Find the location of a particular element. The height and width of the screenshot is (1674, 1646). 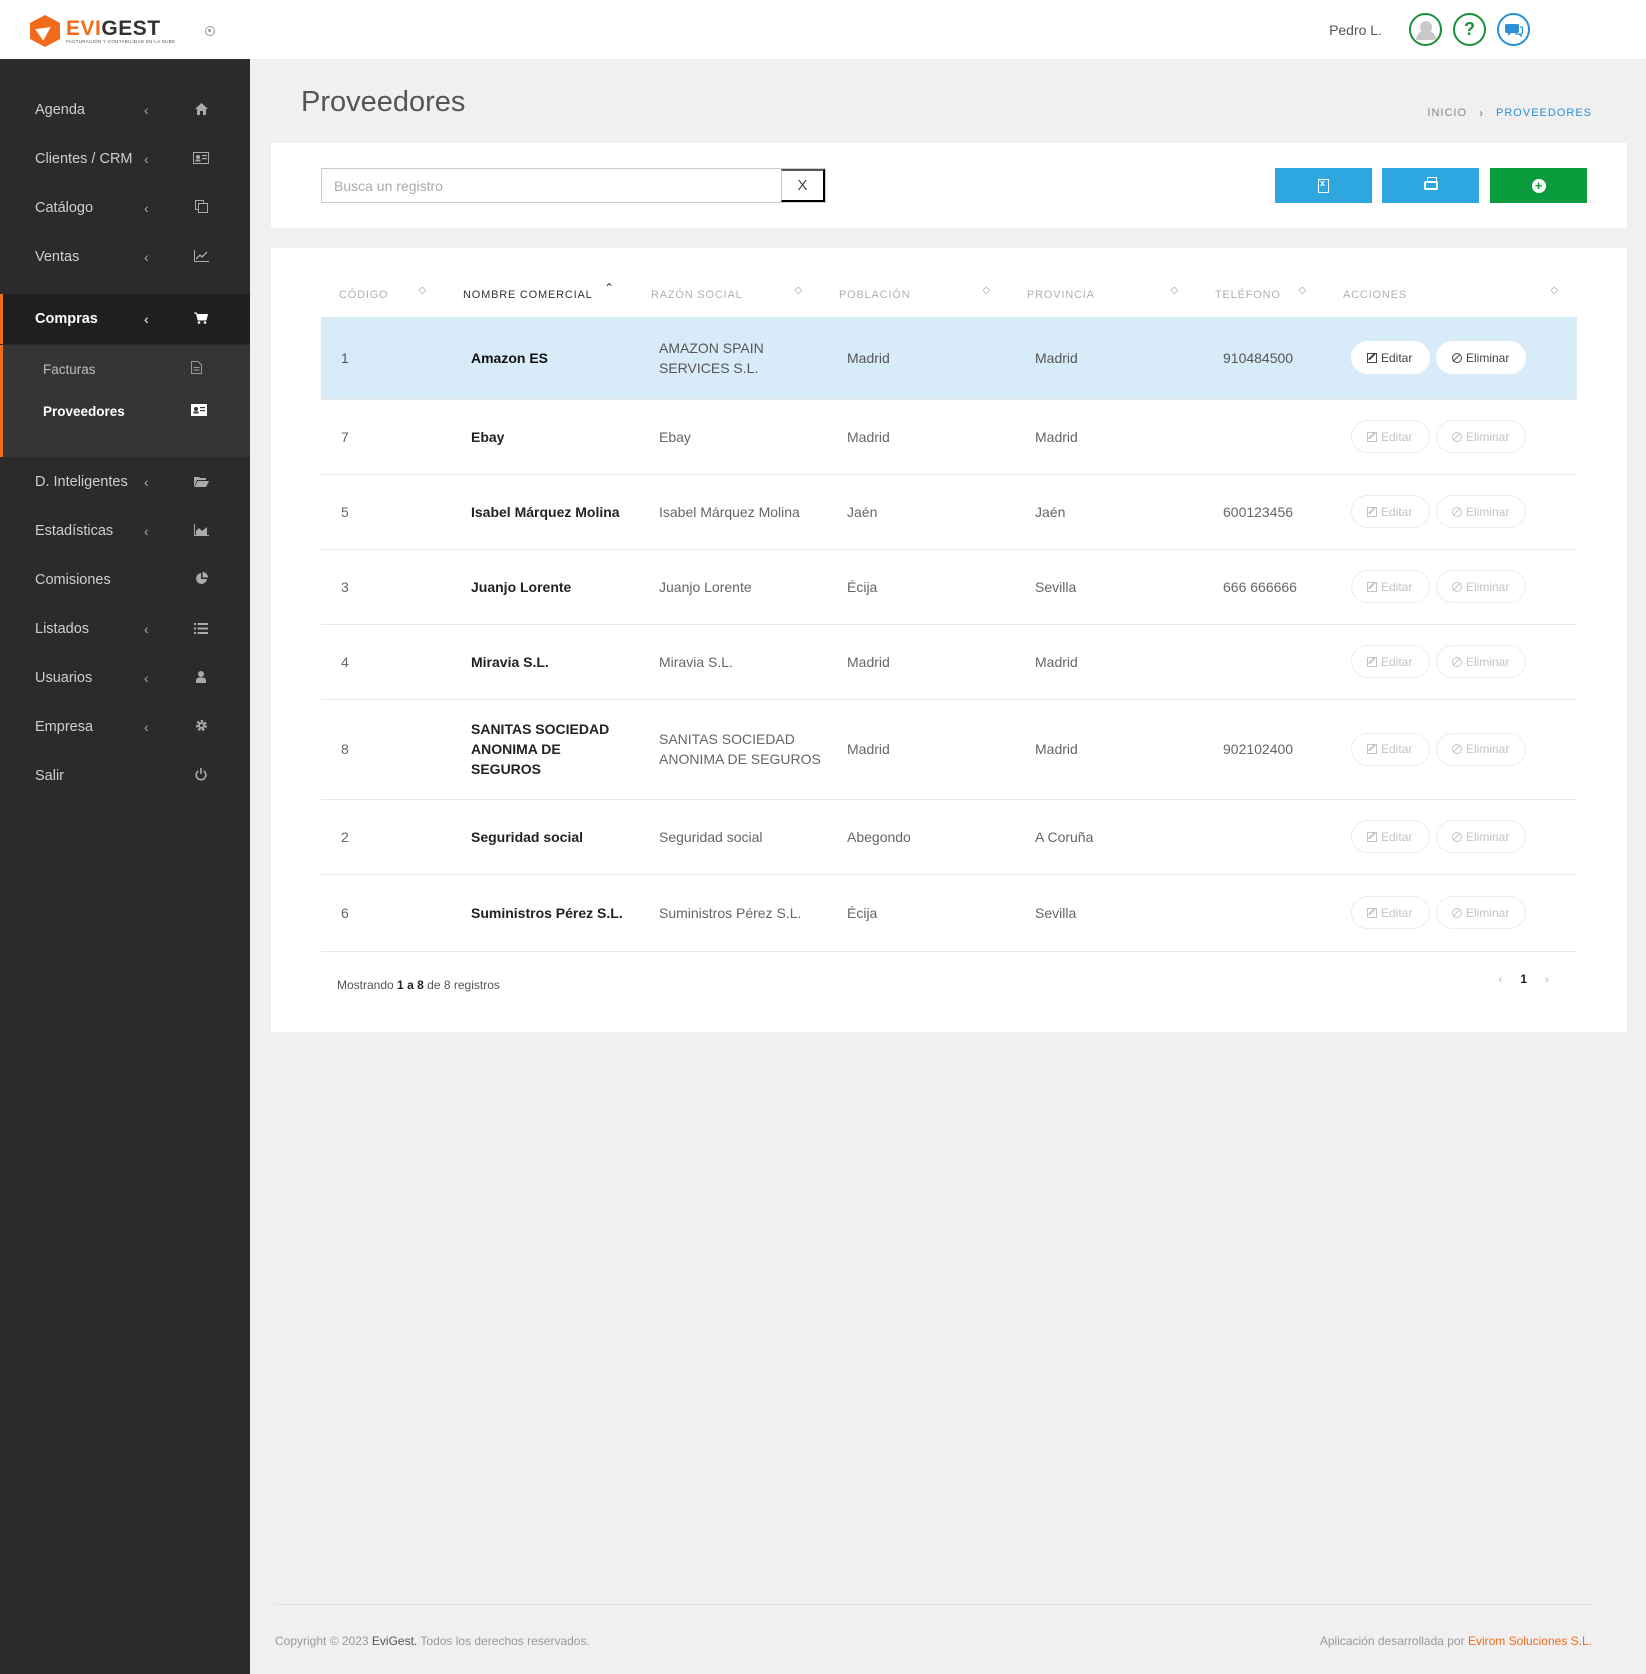

sidebar-item-proveedores: Proveedores is located at coordinates (126, 411).